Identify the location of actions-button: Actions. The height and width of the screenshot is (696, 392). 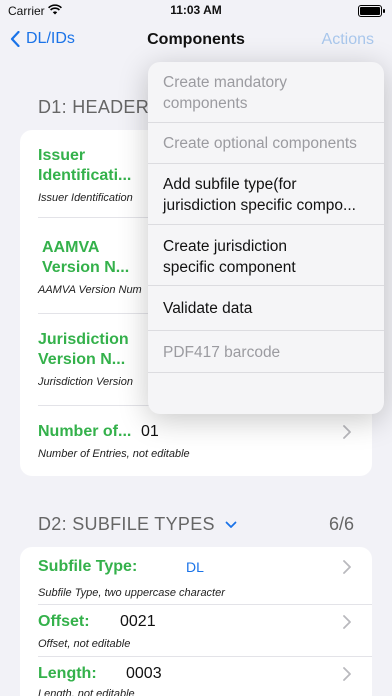
(348, 40).